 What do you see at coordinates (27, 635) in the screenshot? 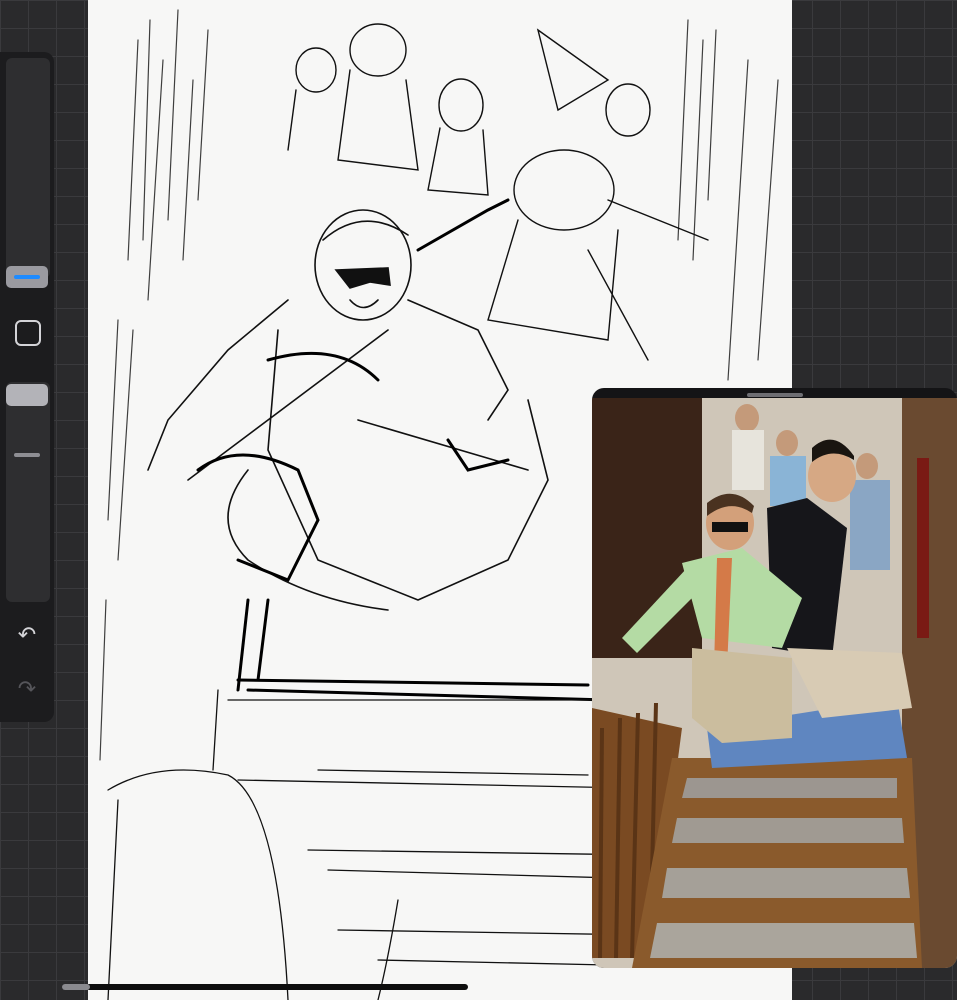
I see `undo-icon: ↶` at bounding box center [27, 635].